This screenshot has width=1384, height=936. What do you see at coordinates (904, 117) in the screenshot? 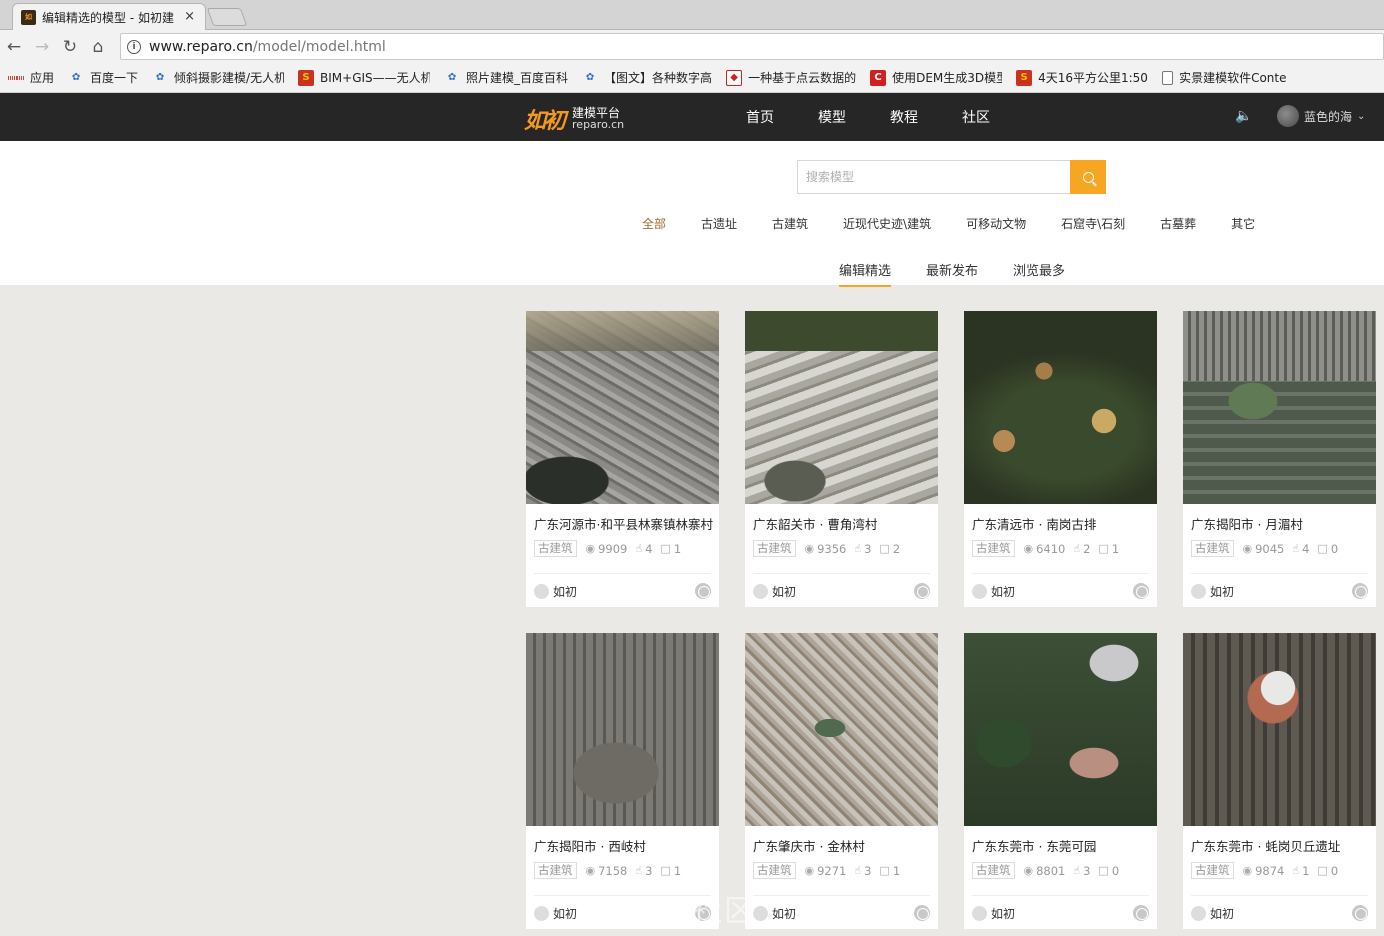
I see `nav-tutorials: 教程` at bounding box center [904, 117].